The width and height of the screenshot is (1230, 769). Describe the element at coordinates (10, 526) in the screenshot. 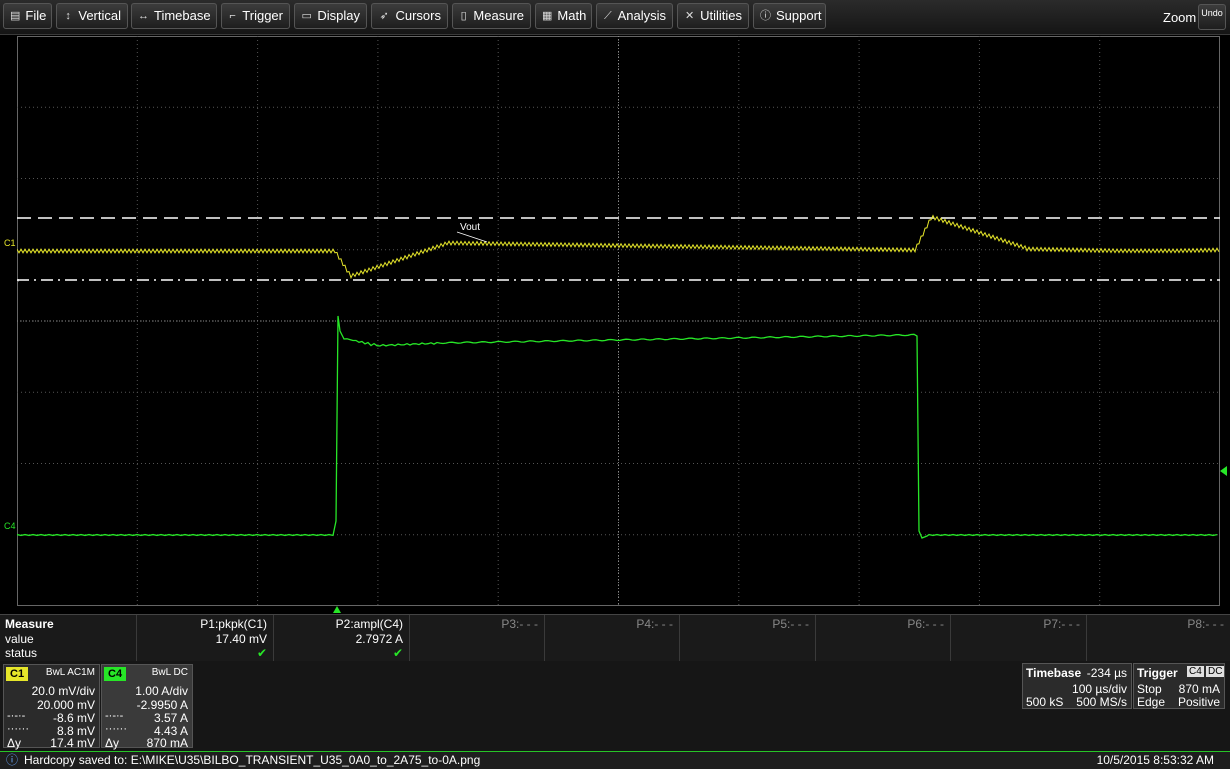

I see `c4-ground-marker: C4` at that location.